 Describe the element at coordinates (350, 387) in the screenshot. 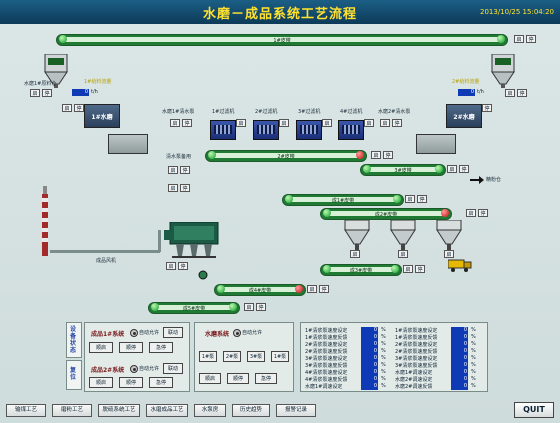

I see `speed-row: 水磨1#调速设定 0%` at that location.